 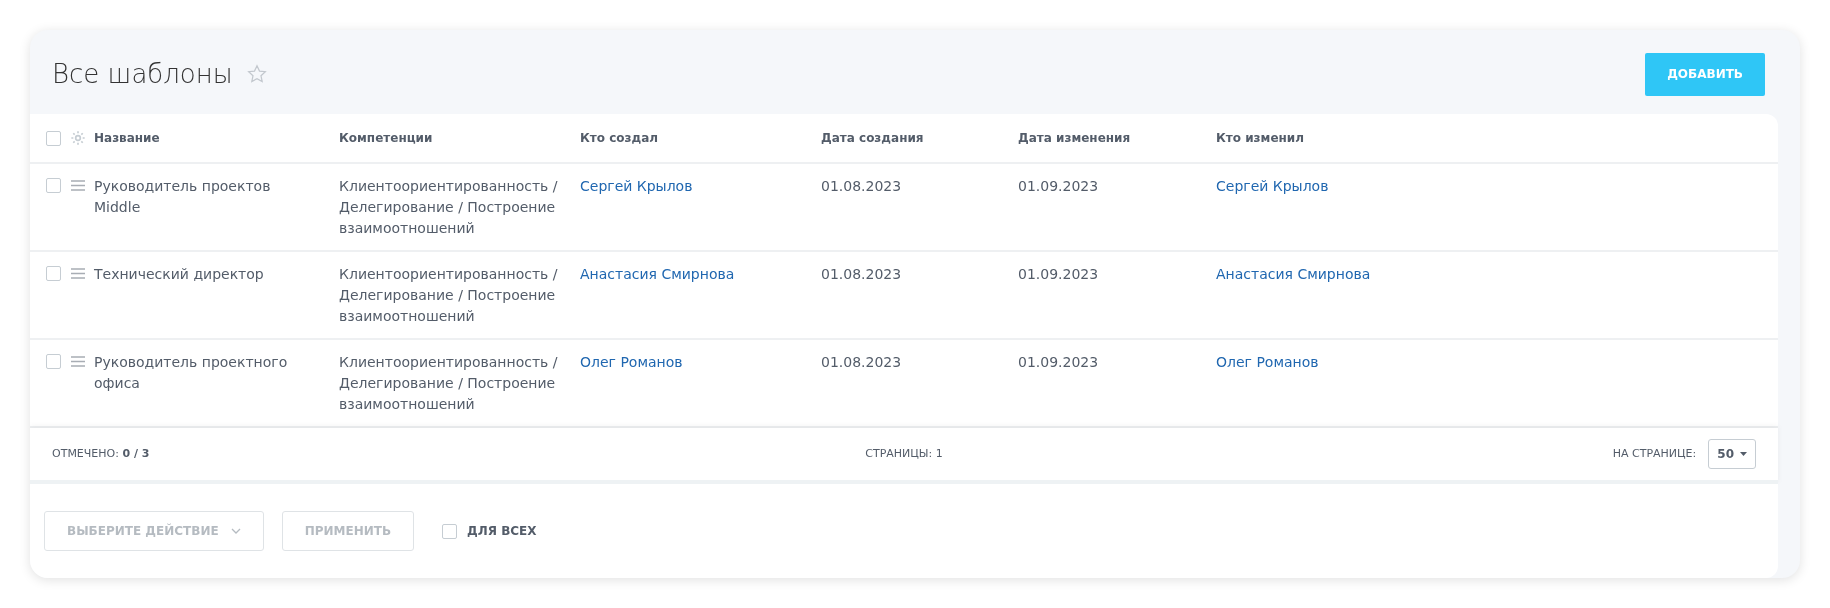 What do you see at coordinates (142, 74) in the screenshot?
I see `page-title: Все шаблоны` at bounding box center [142, 74].